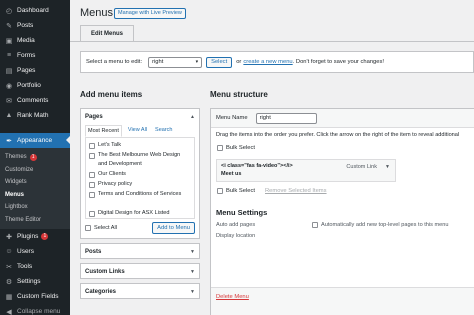 This screenshot has height=315, width=474. I want to click on plugins-icon: ✚, so click(9, 237).